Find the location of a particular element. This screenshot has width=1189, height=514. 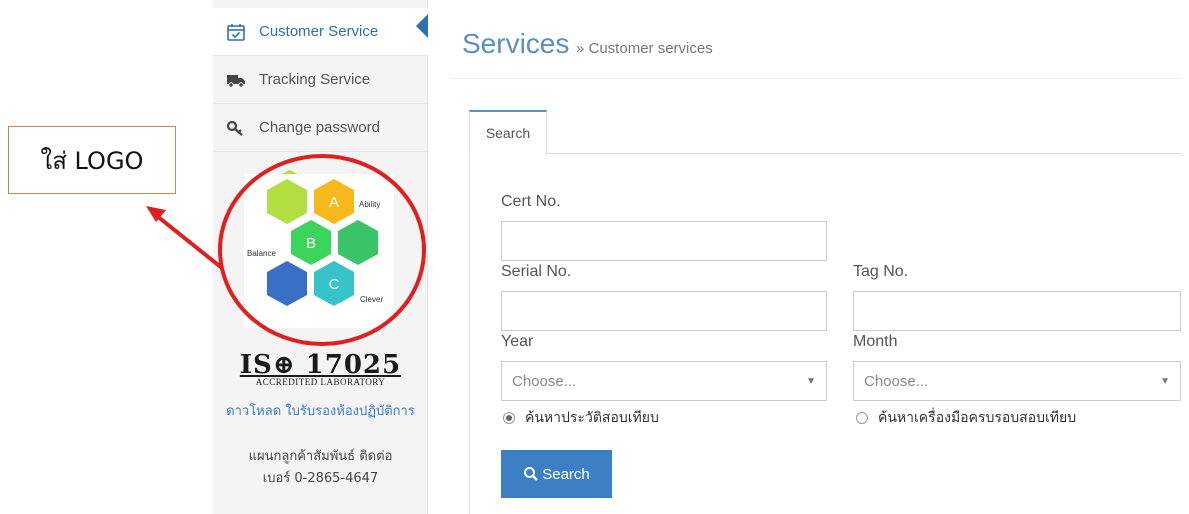

serial-no-input is located at coordinates (664, 311).